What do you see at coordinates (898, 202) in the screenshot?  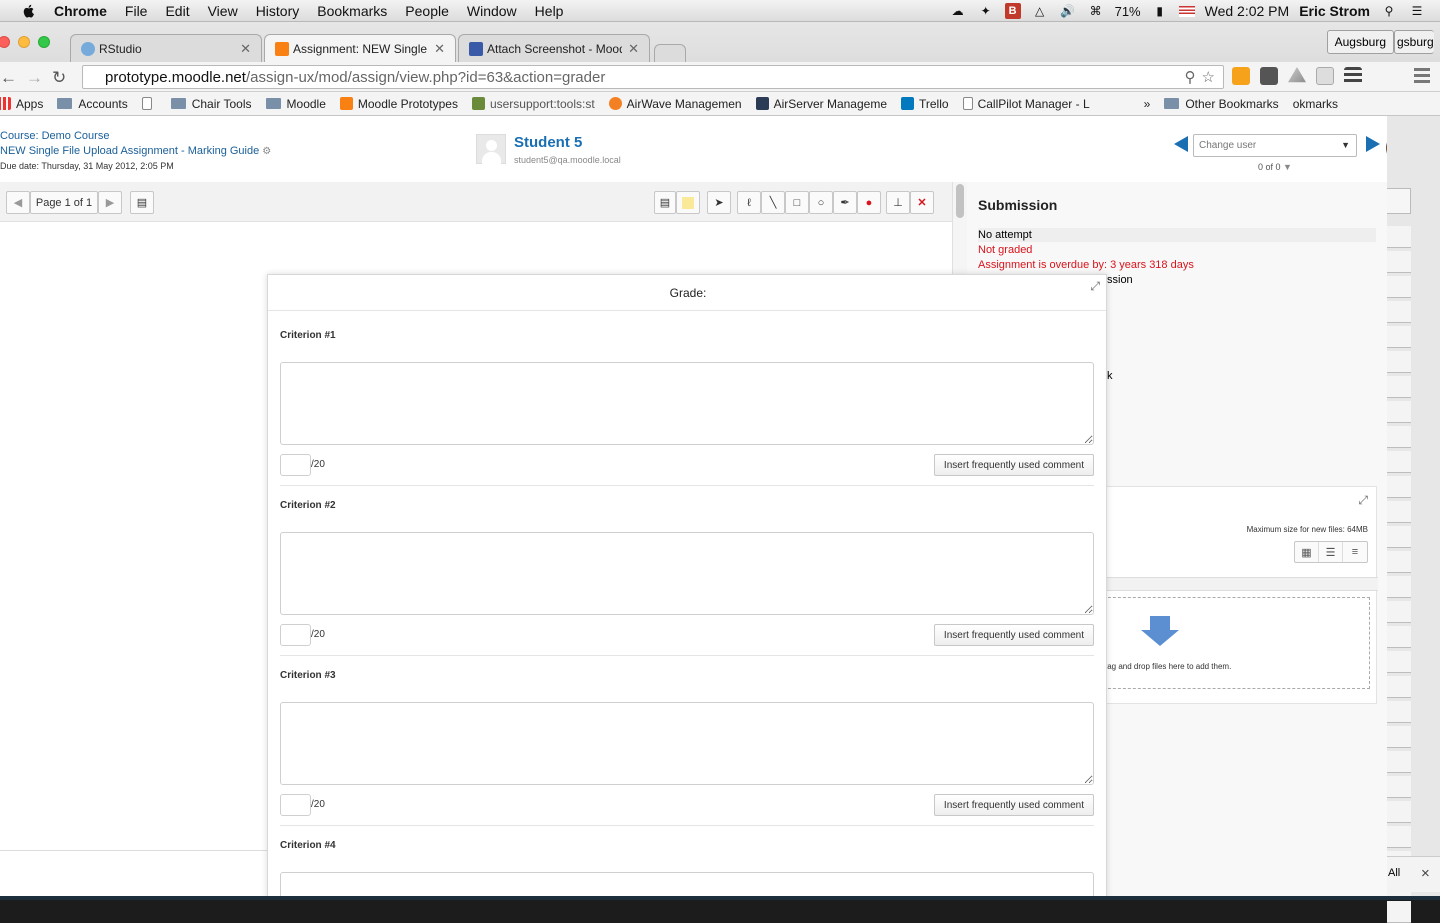 I see `stamp-tool-button: ⊥` at bounding box center [898, 202].